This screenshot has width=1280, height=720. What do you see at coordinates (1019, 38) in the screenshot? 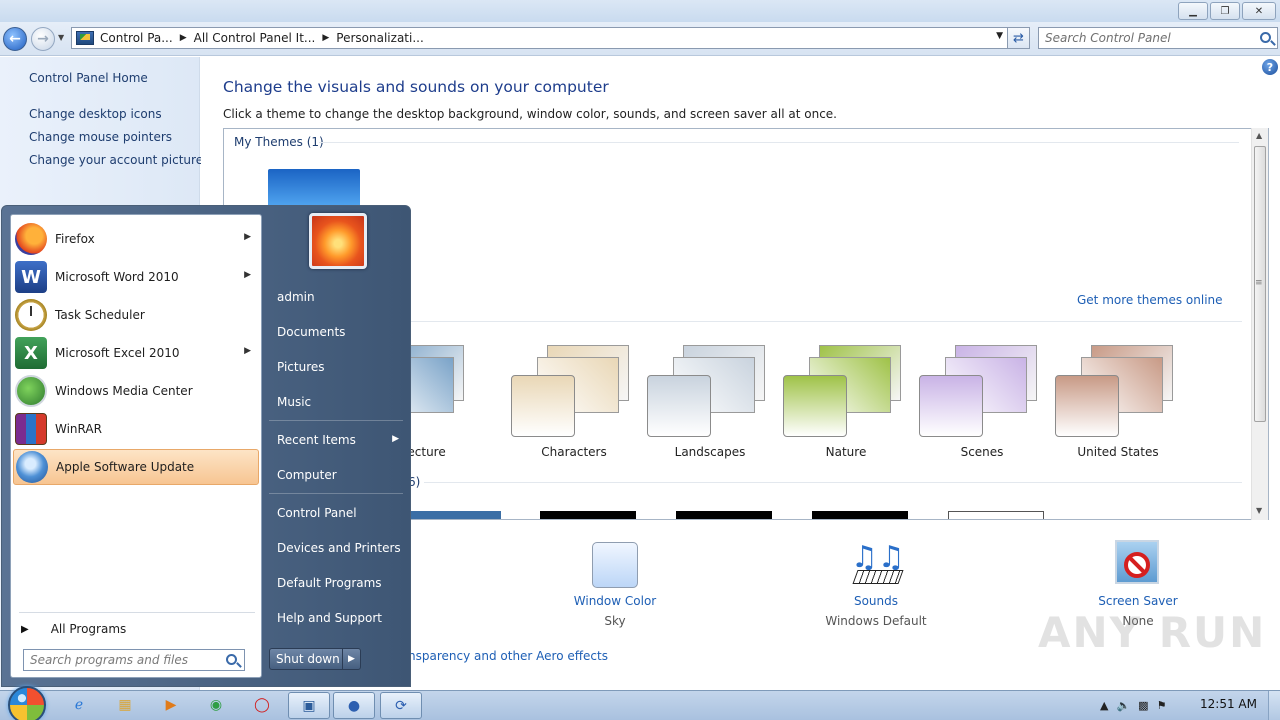
I see `refresh-button: ⇄` at bounding box center [1019, 38].